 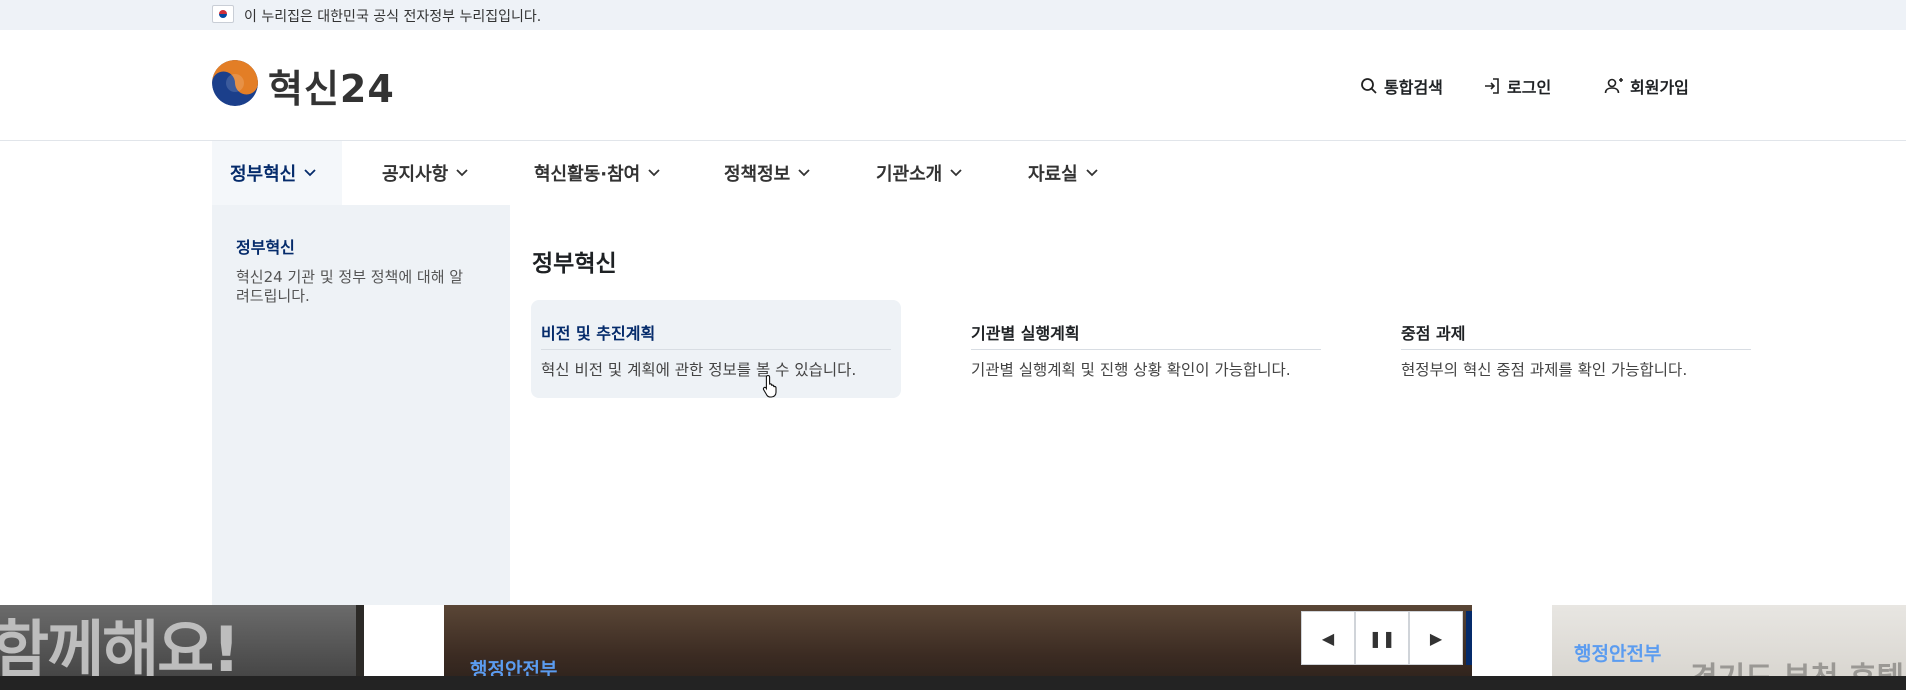 I want to click on mega-menu-side, so click(x=361, y=405).